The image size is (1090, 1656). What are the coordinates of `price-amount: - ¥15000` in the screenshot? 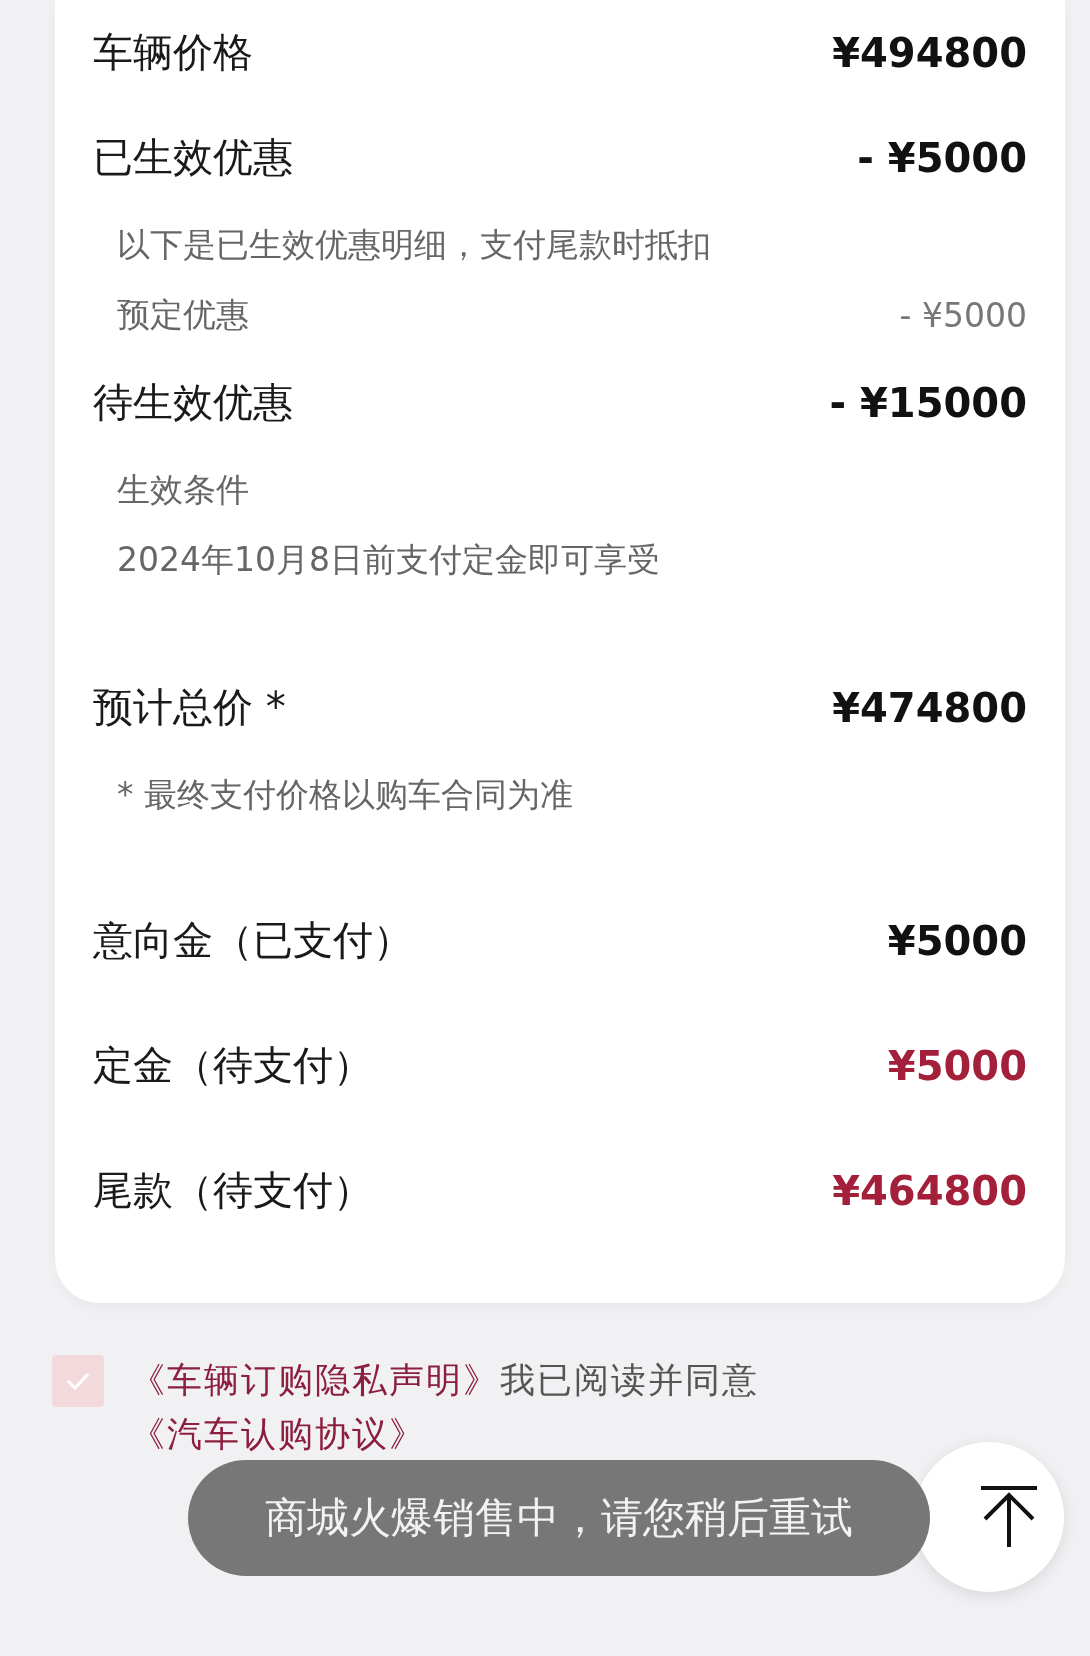 It's located at (928, 402).